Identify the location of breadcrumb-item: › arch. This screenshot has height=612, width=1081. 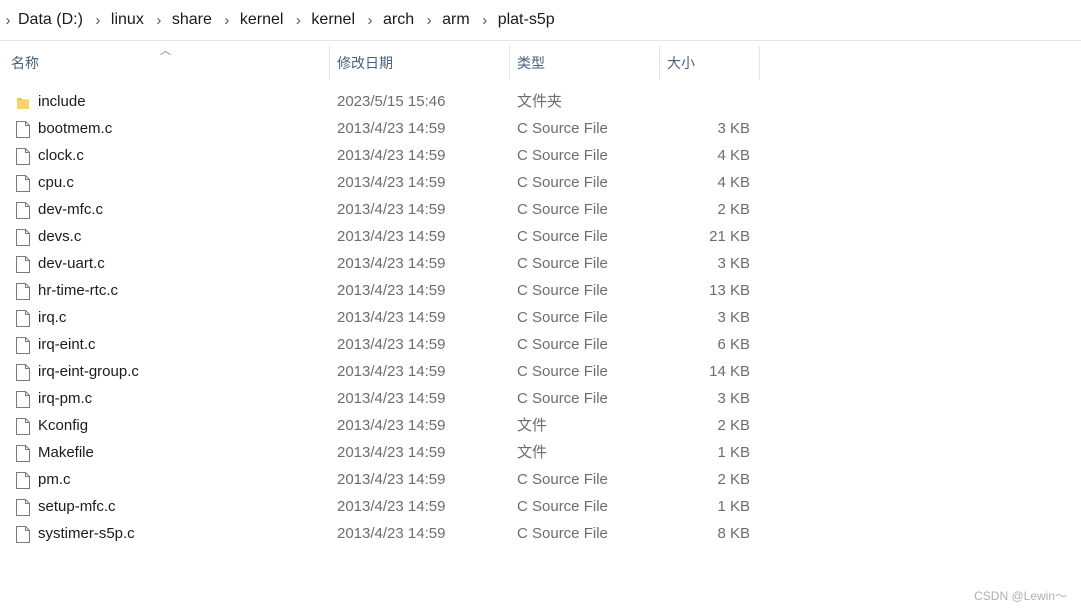
(388, 20).